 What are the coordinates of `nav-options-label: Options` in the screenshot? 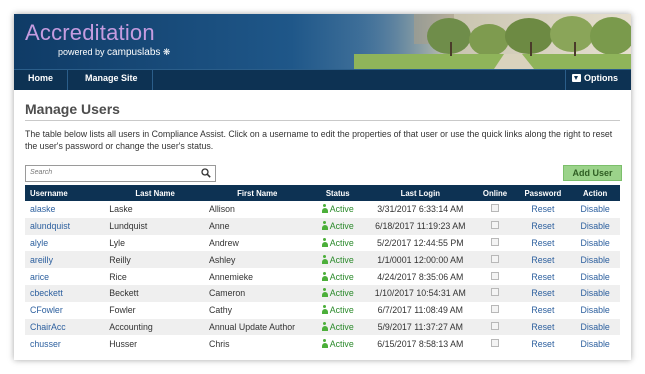 It's located at (601, 78).